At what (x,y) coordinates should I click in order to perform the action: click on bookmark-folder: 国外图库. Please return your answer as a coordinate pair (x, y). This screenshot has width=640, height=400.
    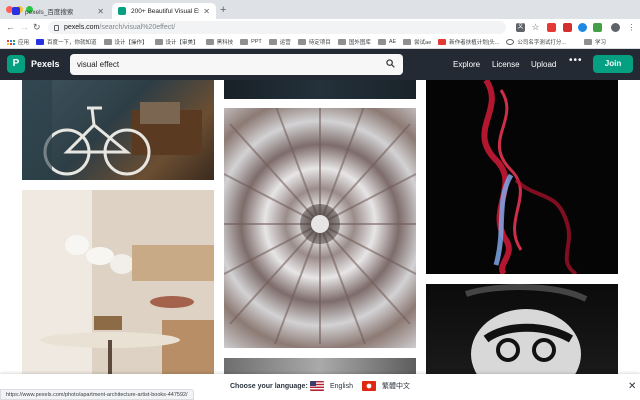
    Looking at the image, I should click on (354, 42).